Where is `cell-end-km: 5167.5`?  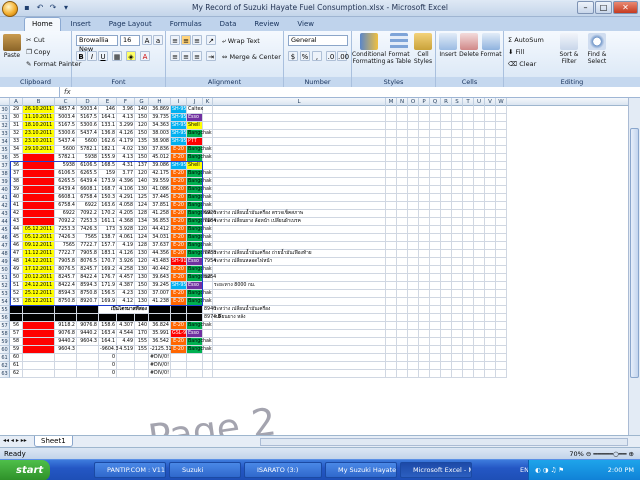 cell-end-km: 5167.5 is located at coordinates (88, 118).